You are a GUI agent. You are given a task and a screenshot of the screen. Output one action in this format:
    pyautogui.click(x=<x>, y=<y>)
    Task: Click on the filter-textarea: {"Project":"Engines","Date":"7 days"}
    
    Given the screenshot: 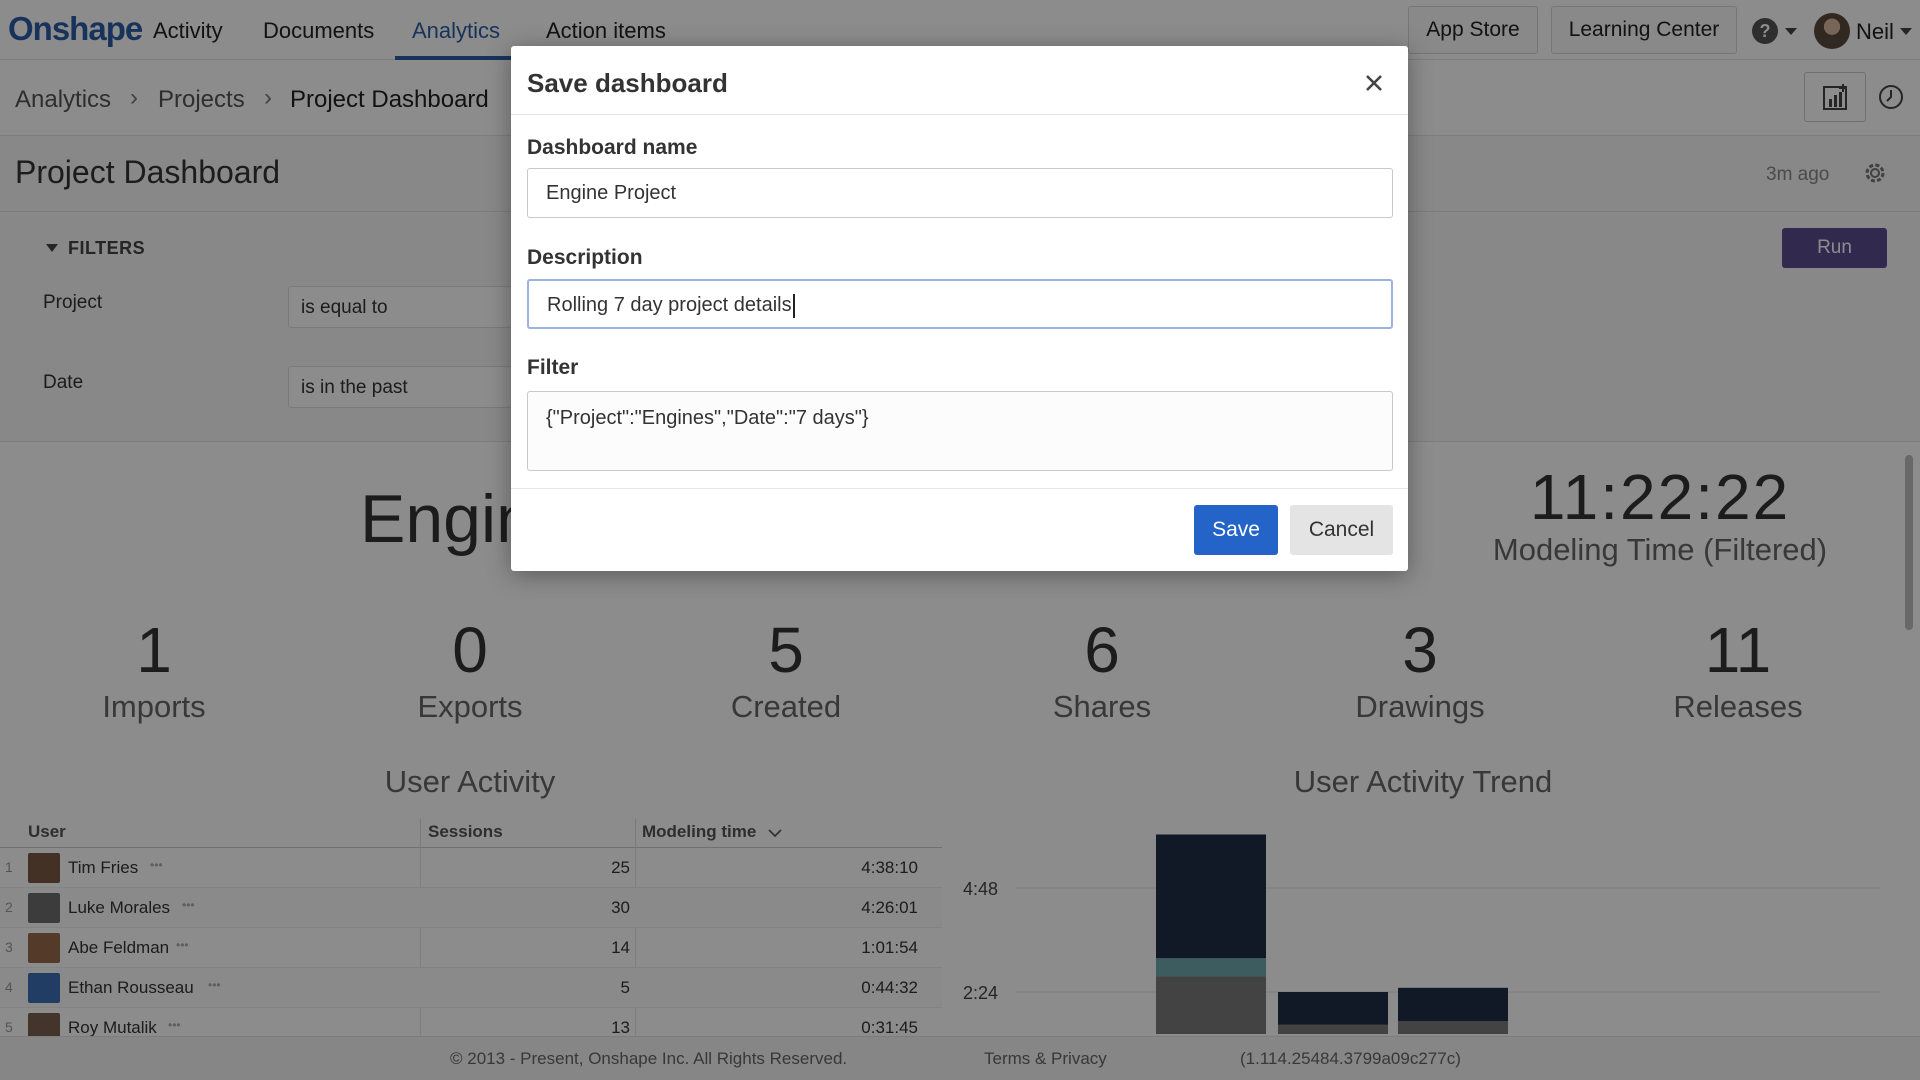 What is the action you would take?
    pyautogui.click(x=960, y=431)
    